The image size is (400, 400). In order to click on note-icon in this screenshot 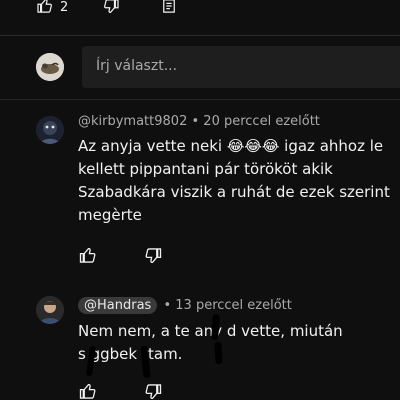, I will do `click(169, 8)`.